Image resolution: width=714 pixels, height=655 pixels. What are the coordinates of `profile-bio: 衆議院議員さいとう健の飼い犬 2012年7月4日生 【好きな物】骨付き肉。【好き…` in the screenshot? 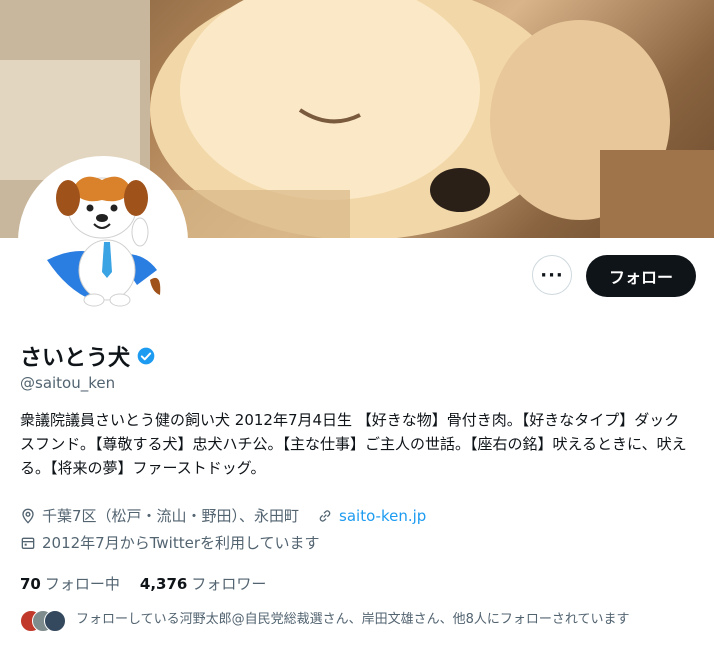 It's located at (353, 444).